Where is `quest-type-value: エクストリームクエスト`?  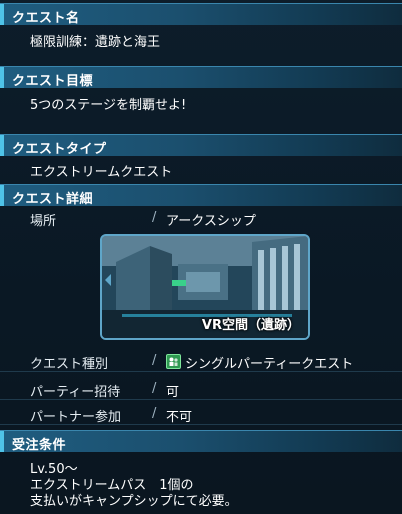
quest-type-value: エクストリームクエスト is located at coordinates (101, 172).